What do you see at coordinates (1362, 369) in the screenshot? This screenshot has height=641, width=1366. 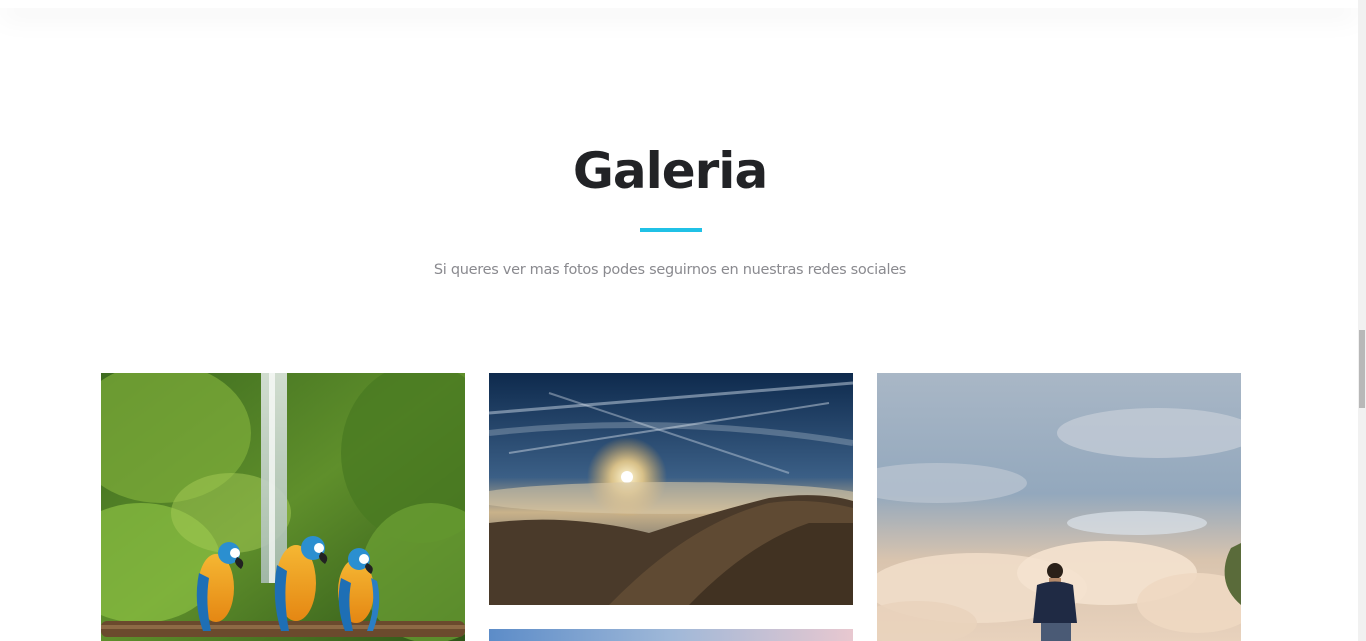 I see `scrollbar-thumb` at bounding box center [1362, 369].